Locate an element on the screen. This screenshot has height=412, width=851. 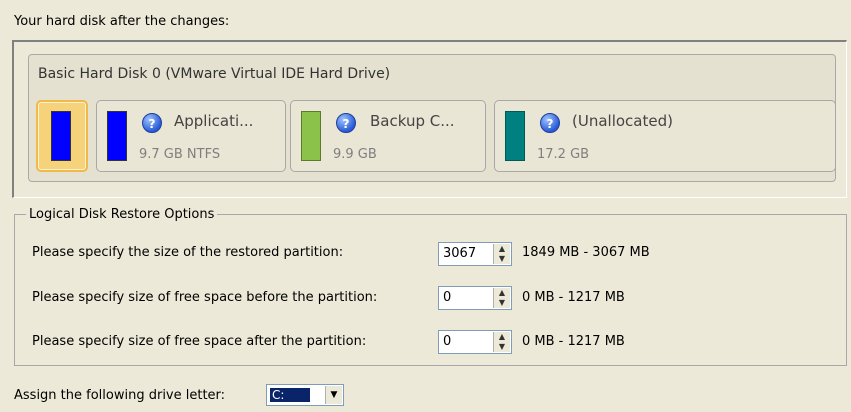
drive-letter-select: C: ▼ is located at coordinates (305, 395).